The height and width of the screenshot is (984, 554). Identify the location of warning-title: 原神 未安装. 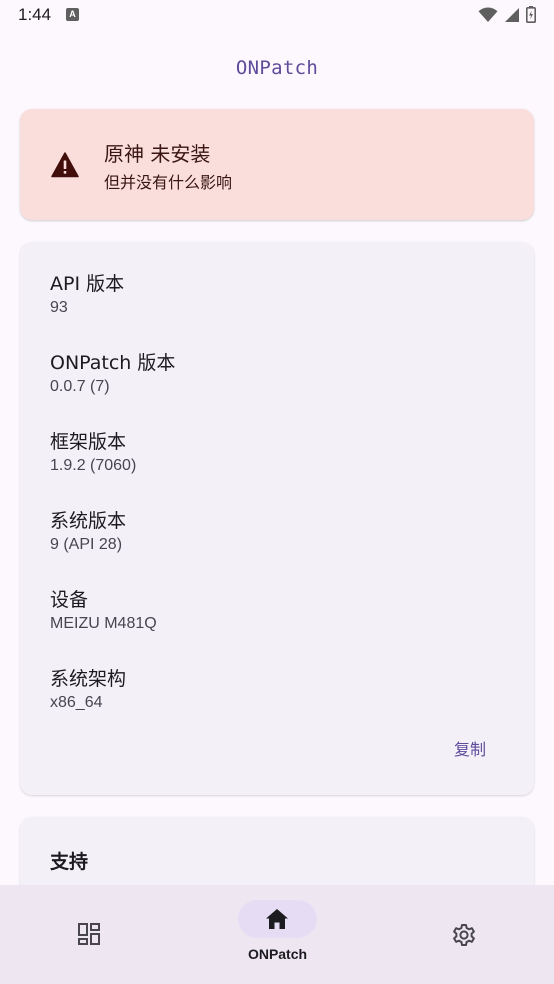
(157, 154).